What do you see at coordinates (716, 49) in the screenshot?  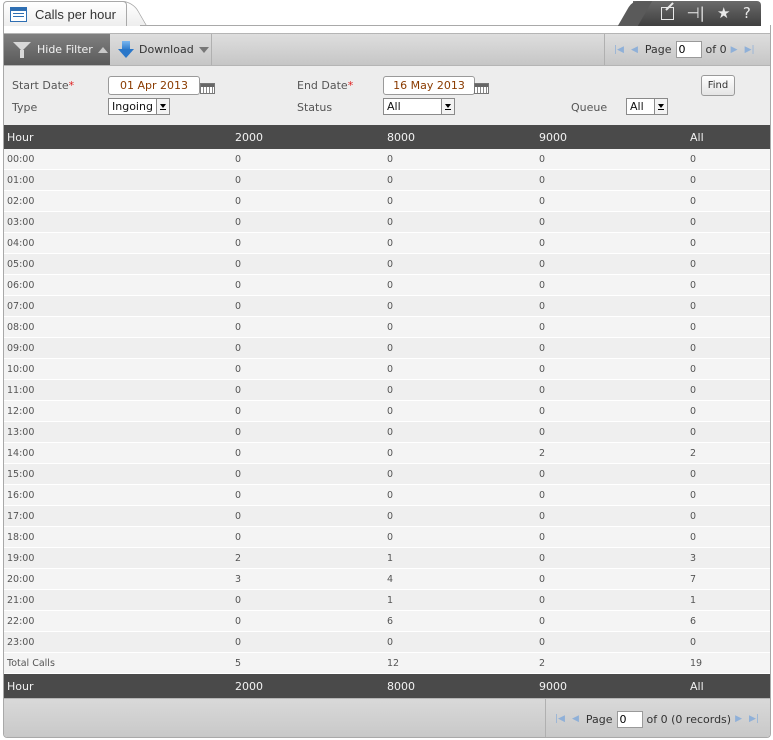 I see `page-count: of 0` at bounding box center [716, 49].